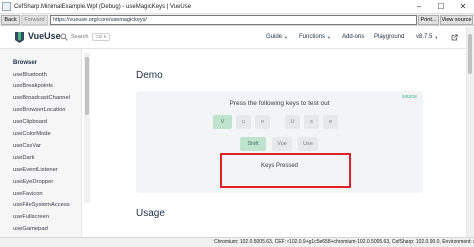 The image size is (474, 247). What do you see at coordinates (150, 213) in the screenshot?
I see `usage-heading: Usage` at bounding box center [150, 213].